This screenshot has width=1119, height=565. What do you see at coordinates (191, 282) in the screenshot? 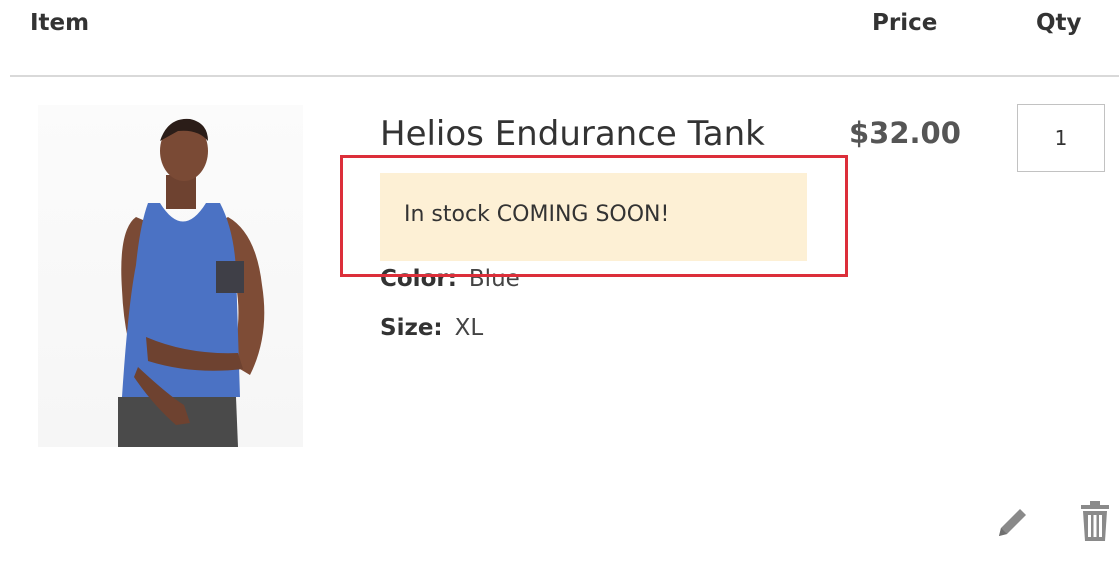
I see `product-photo` at bounding box center [191, 282].